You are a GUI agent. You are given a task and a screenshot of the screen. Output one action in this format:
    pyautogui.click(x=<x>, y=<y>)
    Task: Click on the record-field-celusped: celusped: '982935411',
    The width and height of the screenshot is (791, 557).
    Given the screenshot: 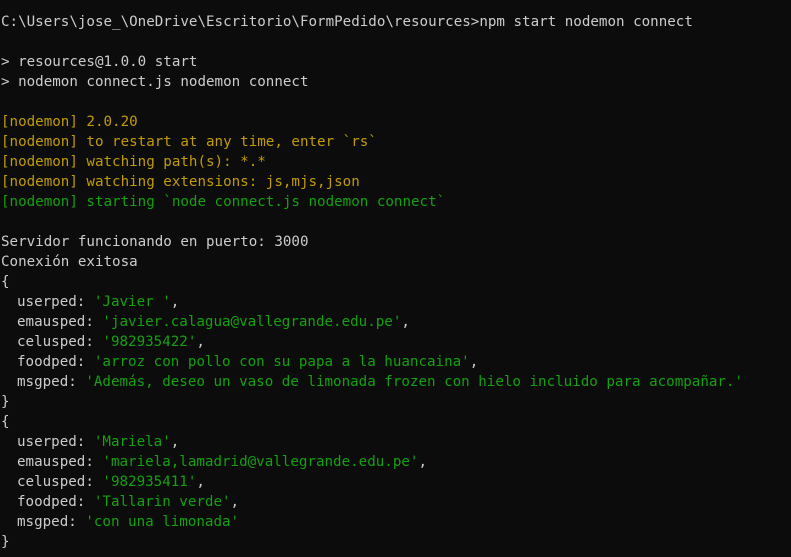 What is the action you would take?
    pyautogui.click(x=395, y=482)
    